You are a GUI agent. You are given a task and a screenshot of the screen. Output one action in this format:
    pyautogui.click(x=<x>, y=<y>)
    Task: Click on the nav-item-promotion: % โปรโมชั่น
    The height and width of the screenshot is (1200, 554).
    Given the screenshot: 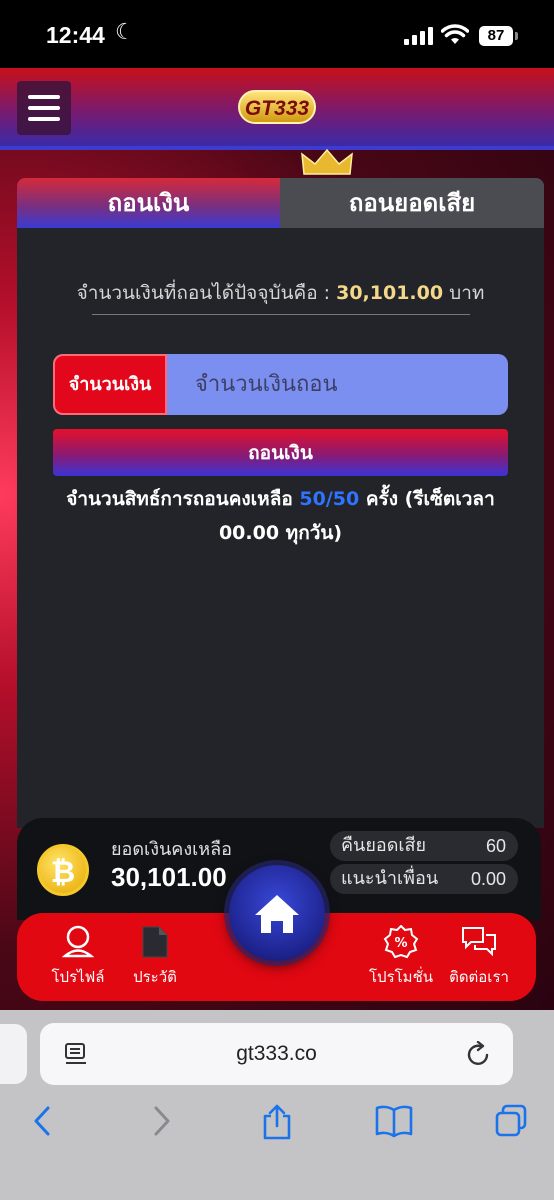 What is the action you would take?
    pyautogui.click(x=401, y=956)
    